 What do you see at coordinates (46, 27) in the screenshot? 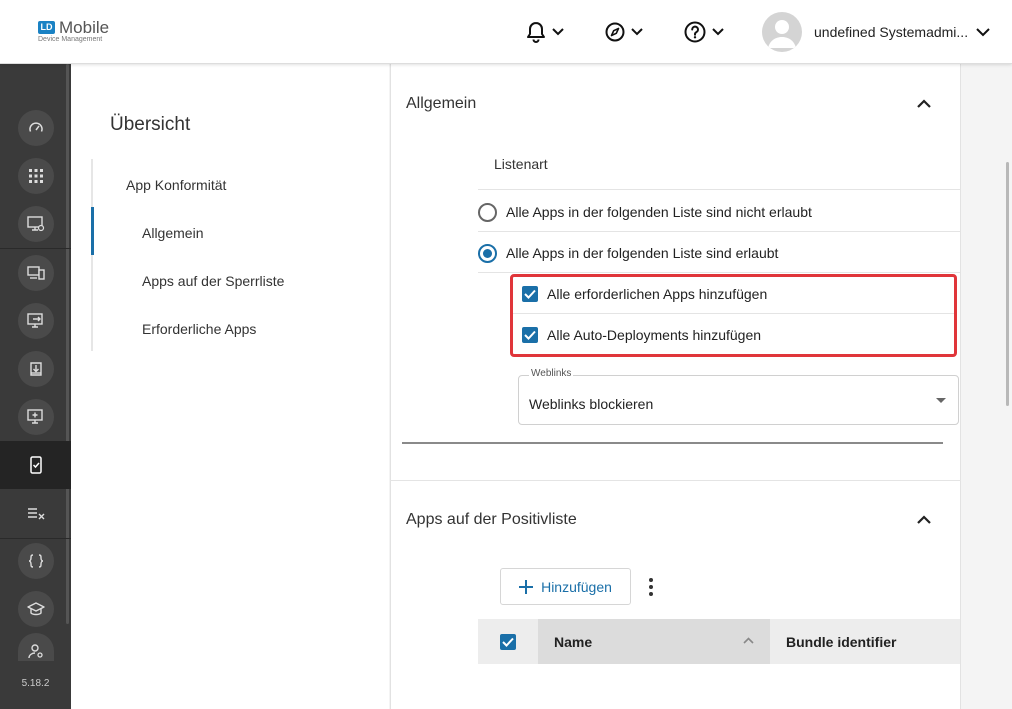
I see `logo-badge: LD` at bounding box center [46, 27].